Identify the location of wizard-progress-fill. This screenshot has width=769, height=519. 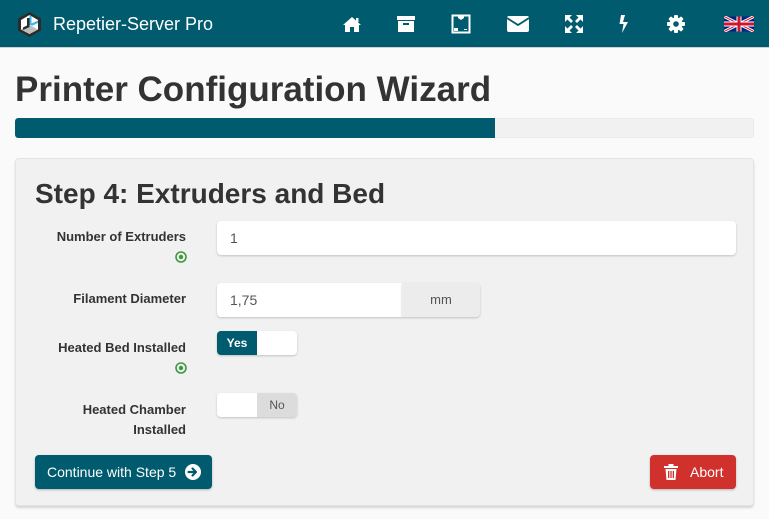
(255, 128).